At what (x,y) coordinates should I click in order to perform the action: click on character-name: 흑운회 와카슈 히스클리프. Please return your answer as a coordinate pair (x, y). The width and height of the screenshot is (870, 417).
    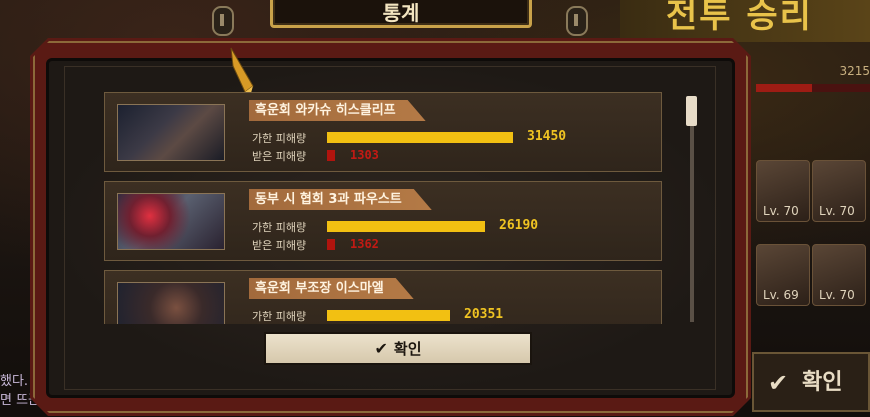
    Looking at the image, I should click on (337, 110).